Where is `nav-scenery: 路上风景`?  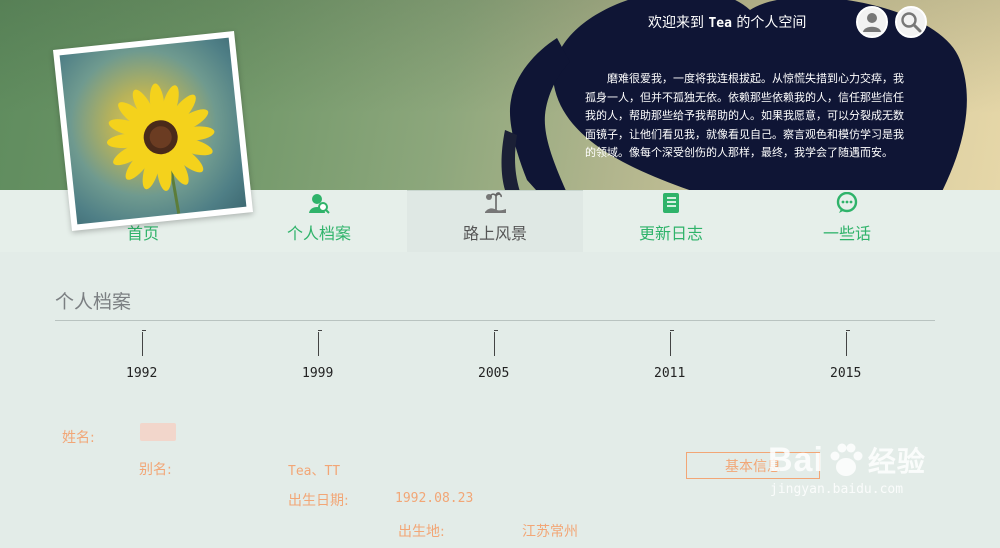
nav-scenery: 路上风景 is located at coordinates (495, 221).